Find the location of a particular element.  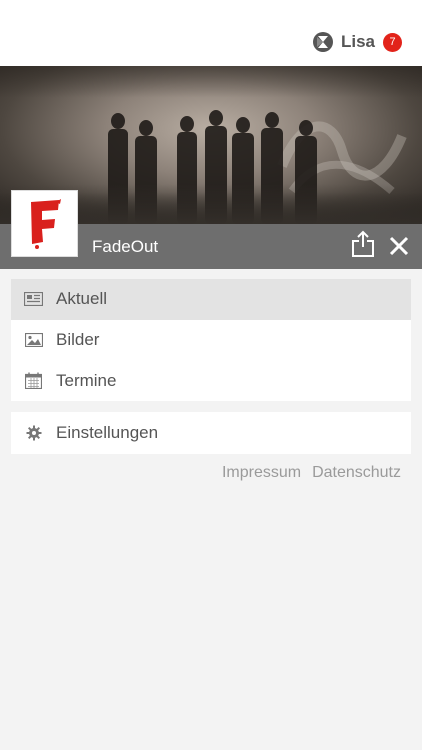

band-logo is located at coordinates (44, 223).